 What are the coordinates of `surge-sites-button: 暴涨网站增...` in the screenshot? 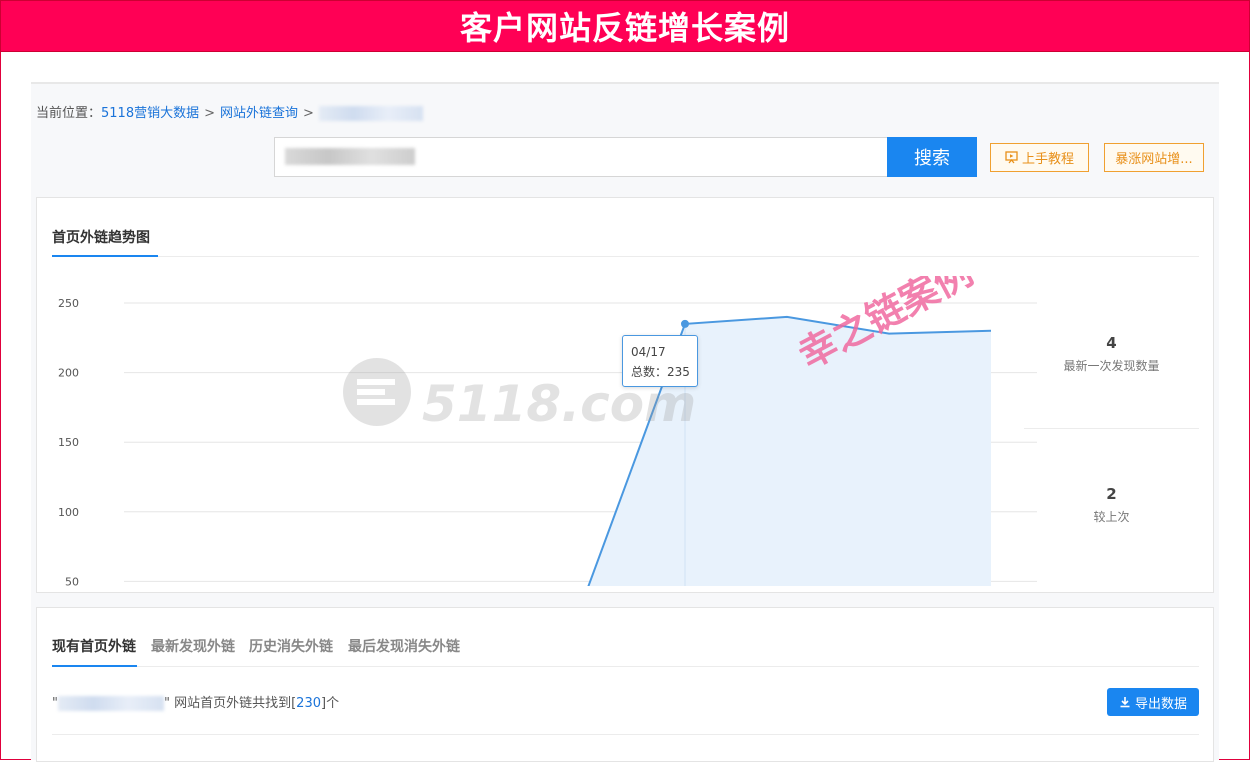 It's located at (1154, 157).